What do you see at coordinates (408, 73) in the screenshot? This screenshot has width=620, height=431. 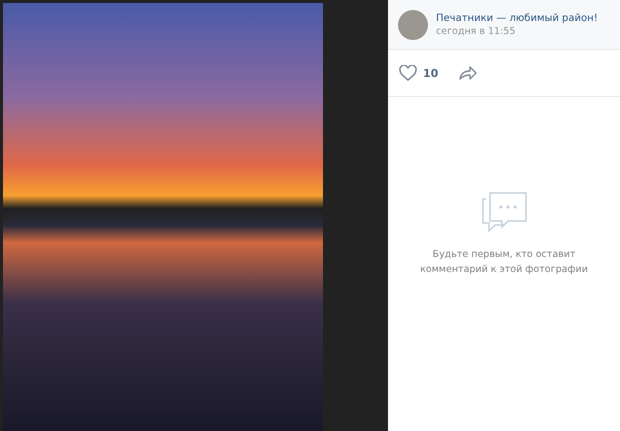 I see `heart-icon` at bounding box center [408, 73].